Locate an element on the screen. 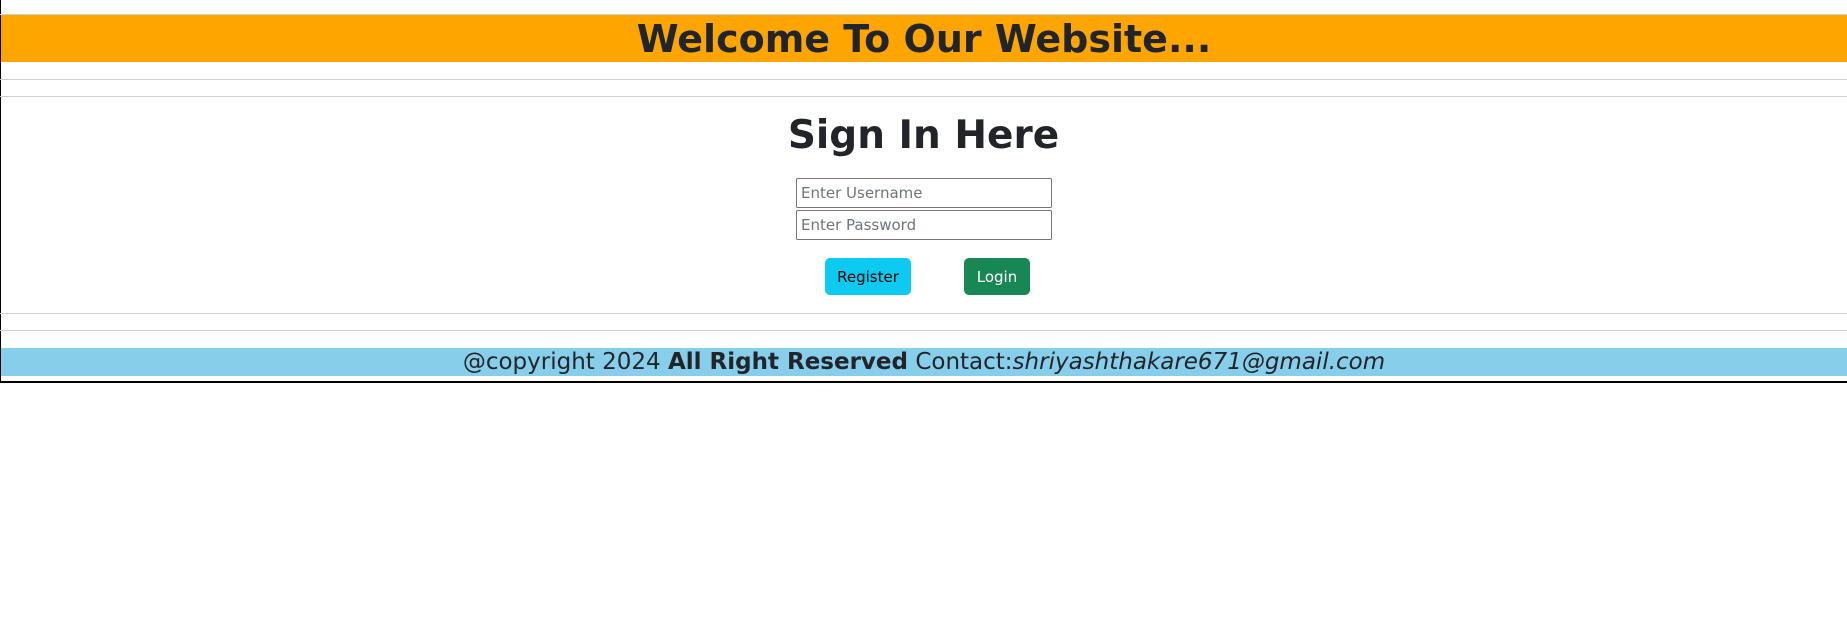 This screenshot has height=636, width=1847. register-button: Register is located at coordinates (868, 276).